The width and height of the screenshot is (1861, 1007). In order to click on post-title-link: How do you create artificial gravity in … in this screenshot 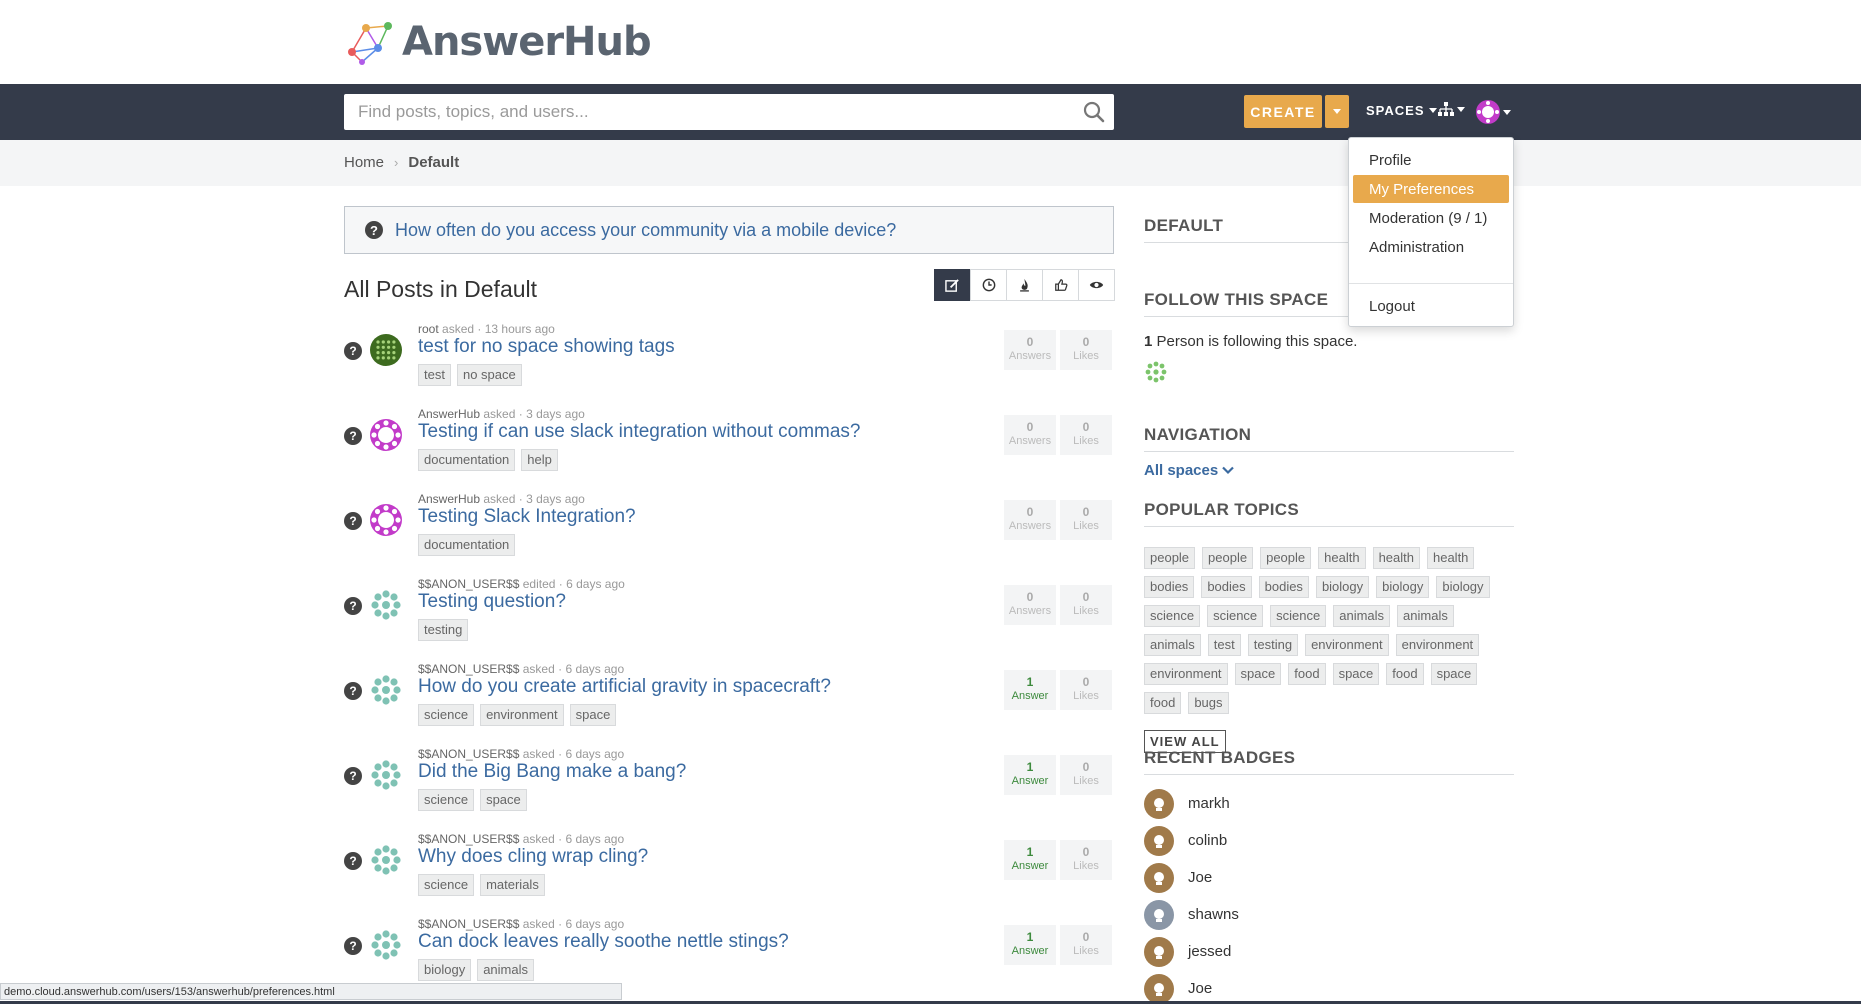, I will do `click(624, 687)`.